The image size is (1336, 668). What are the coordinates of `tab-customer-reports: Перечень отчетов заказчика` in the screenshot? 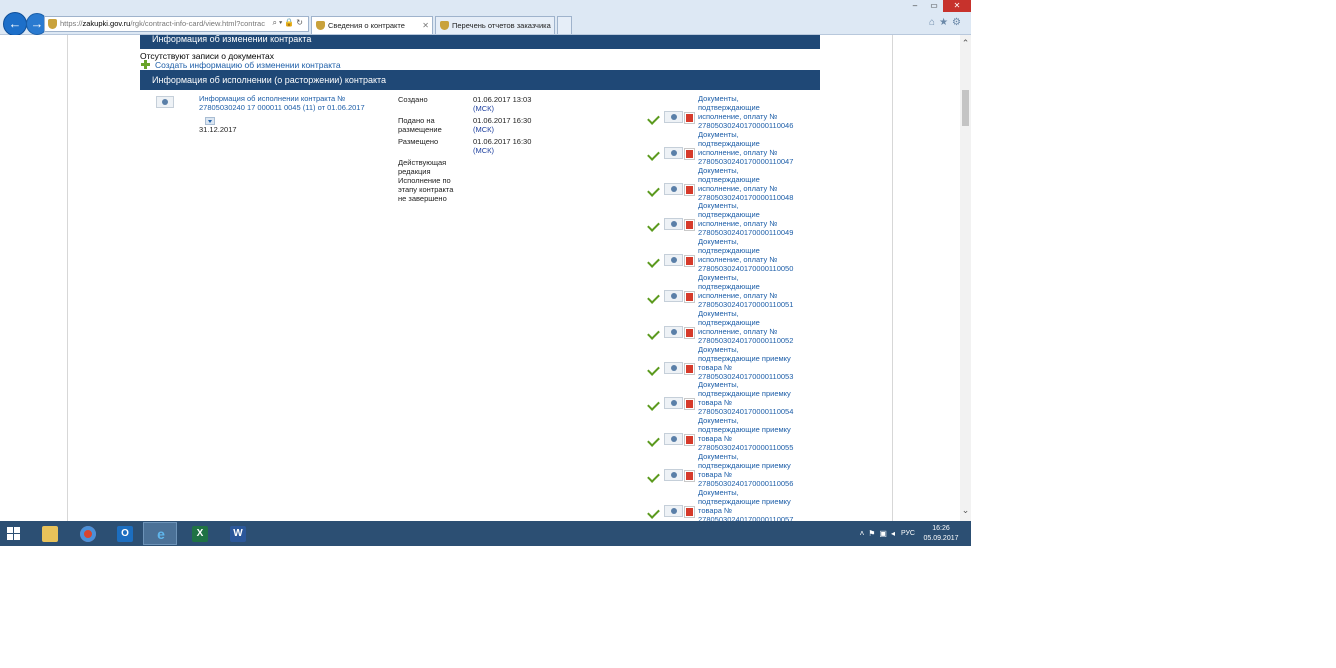 It's located at (495, 25).